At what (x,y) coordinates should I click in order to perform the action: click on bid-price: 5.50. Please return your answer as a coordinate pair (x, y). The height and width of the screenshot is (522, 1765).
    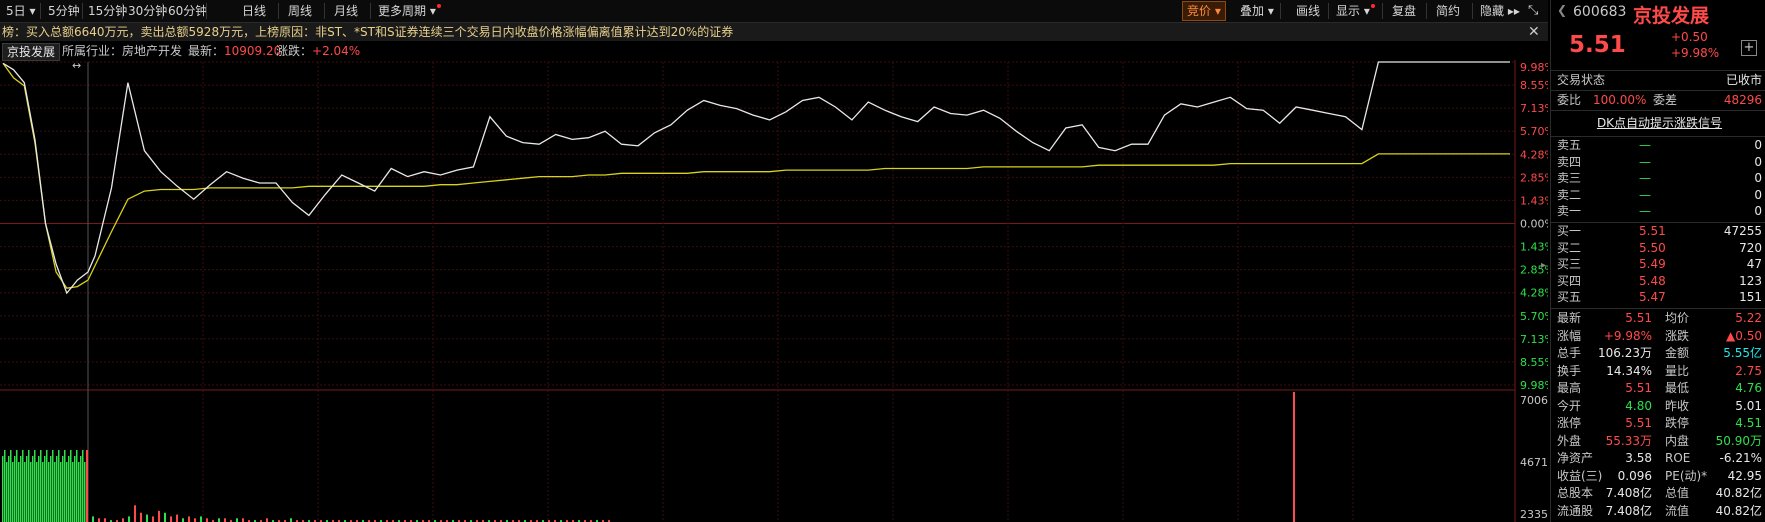
    Looking at the image, I should click on (1652, 247).